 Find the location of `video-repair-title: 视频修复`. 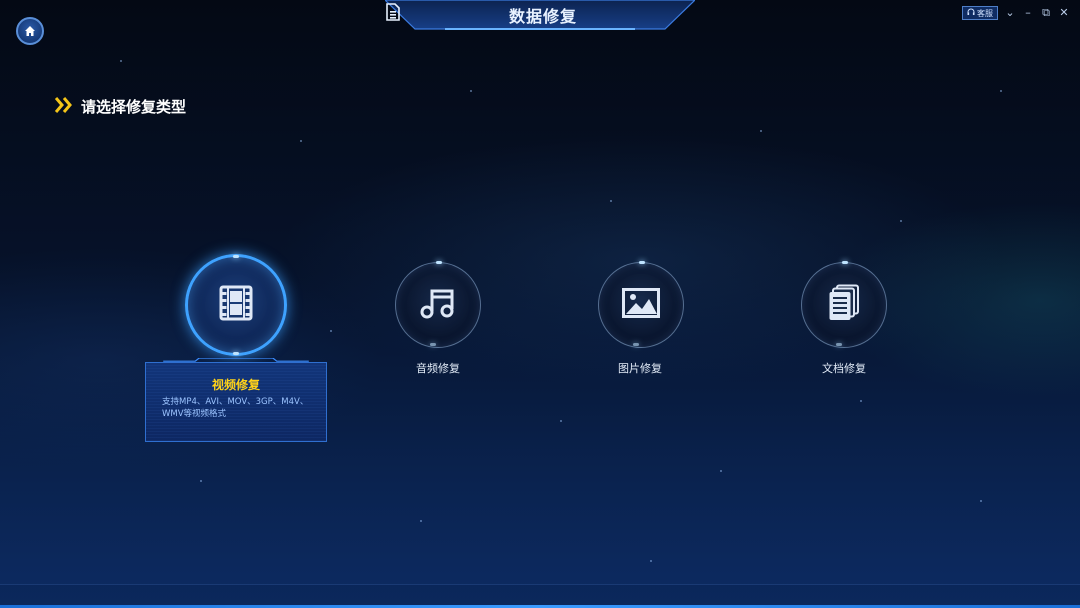

video-repair-title: 视频修复 is located at coordinates (235, 385).